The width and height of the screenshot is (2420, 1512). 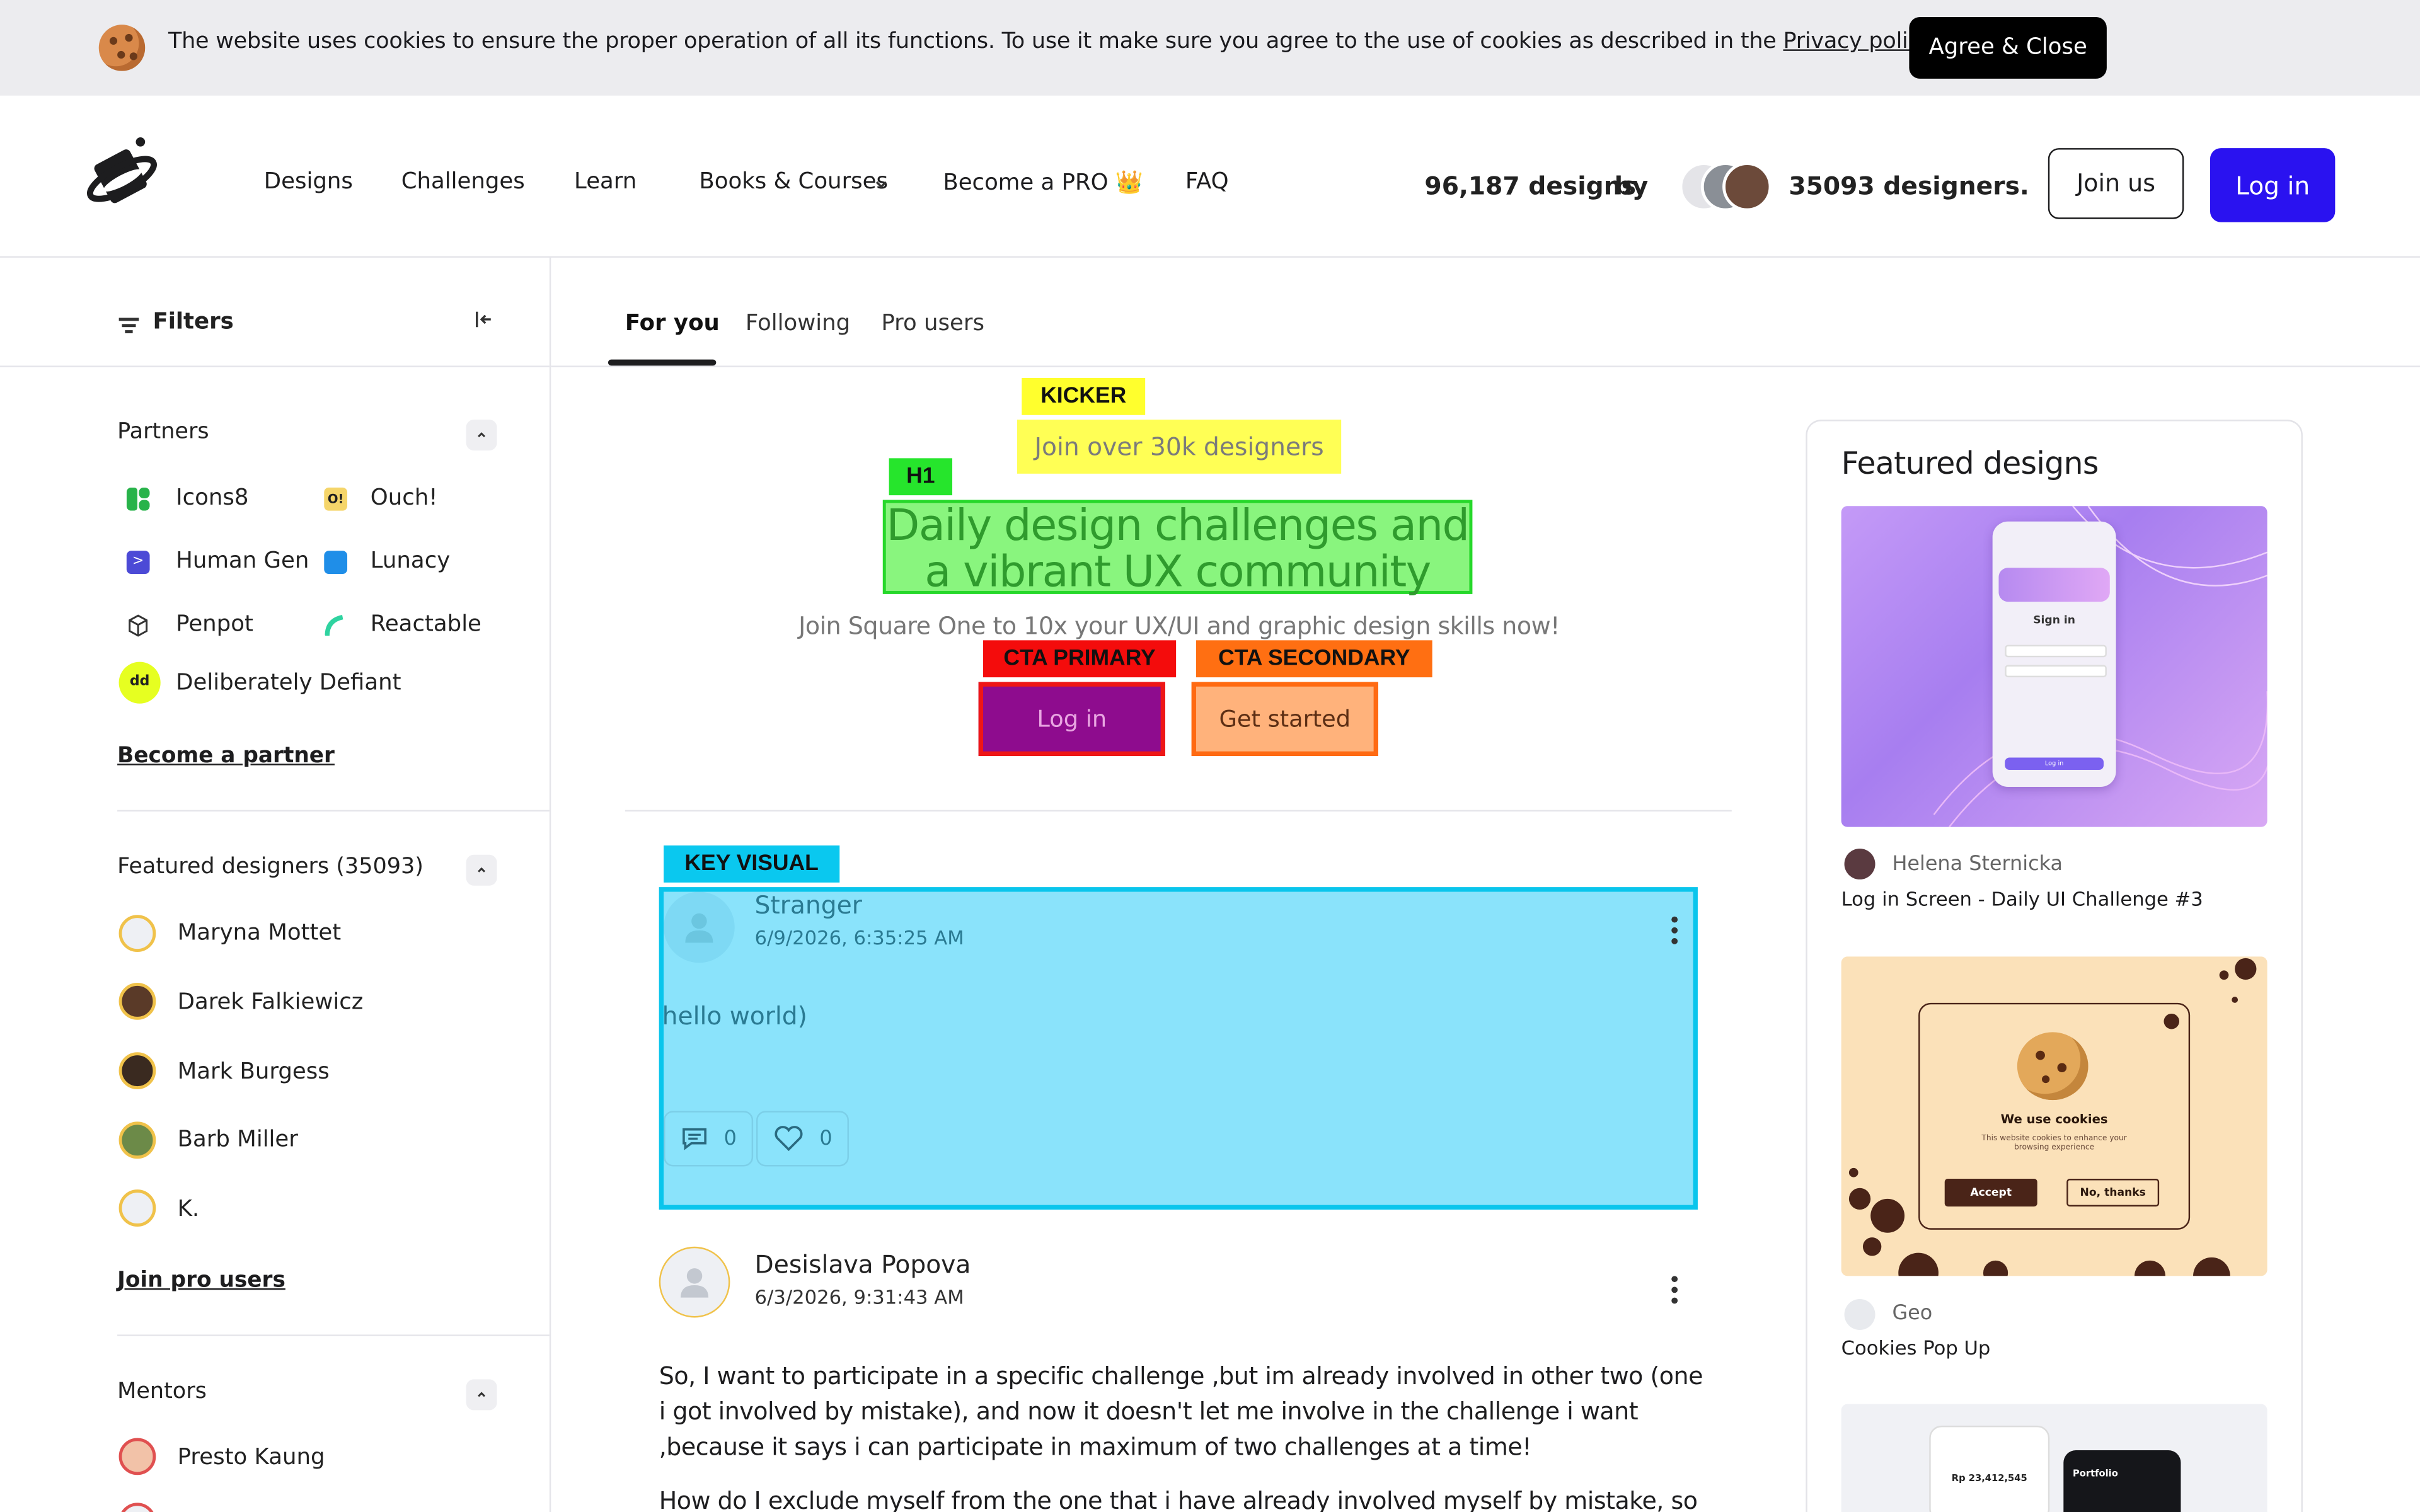 I want to click on get-started-button: Get started, so click(x=1284, y=719).